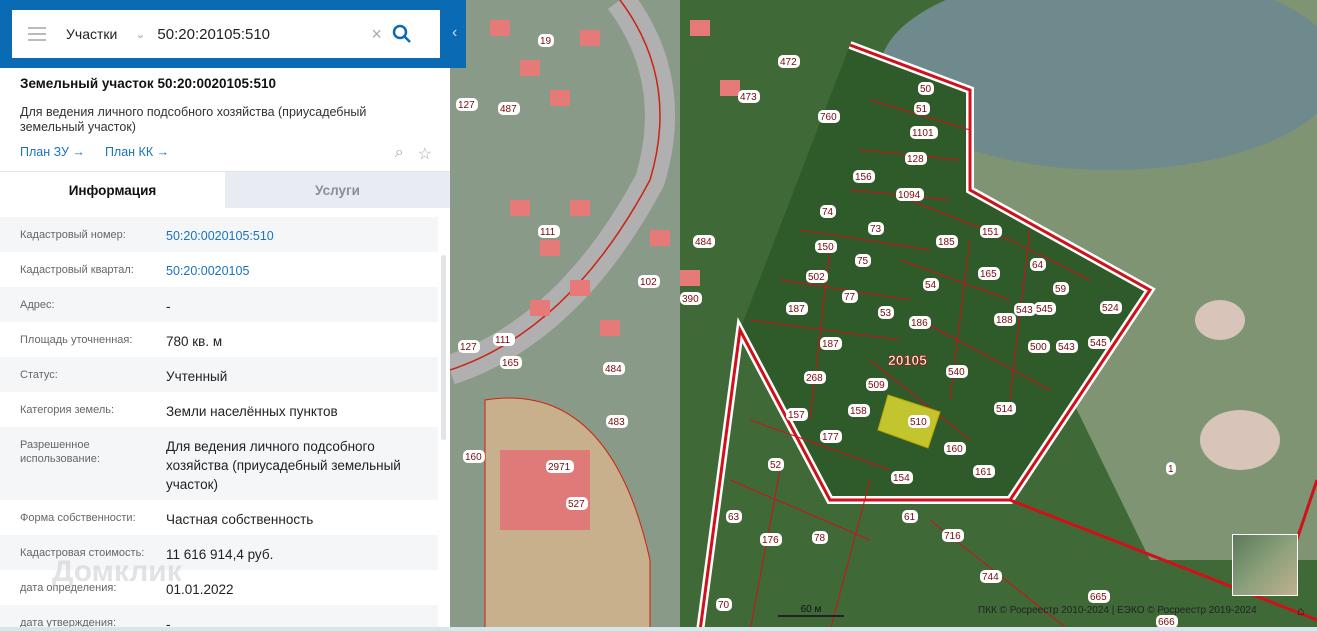  I want to click on parcel-number-label: 665, so click(1098, 597).